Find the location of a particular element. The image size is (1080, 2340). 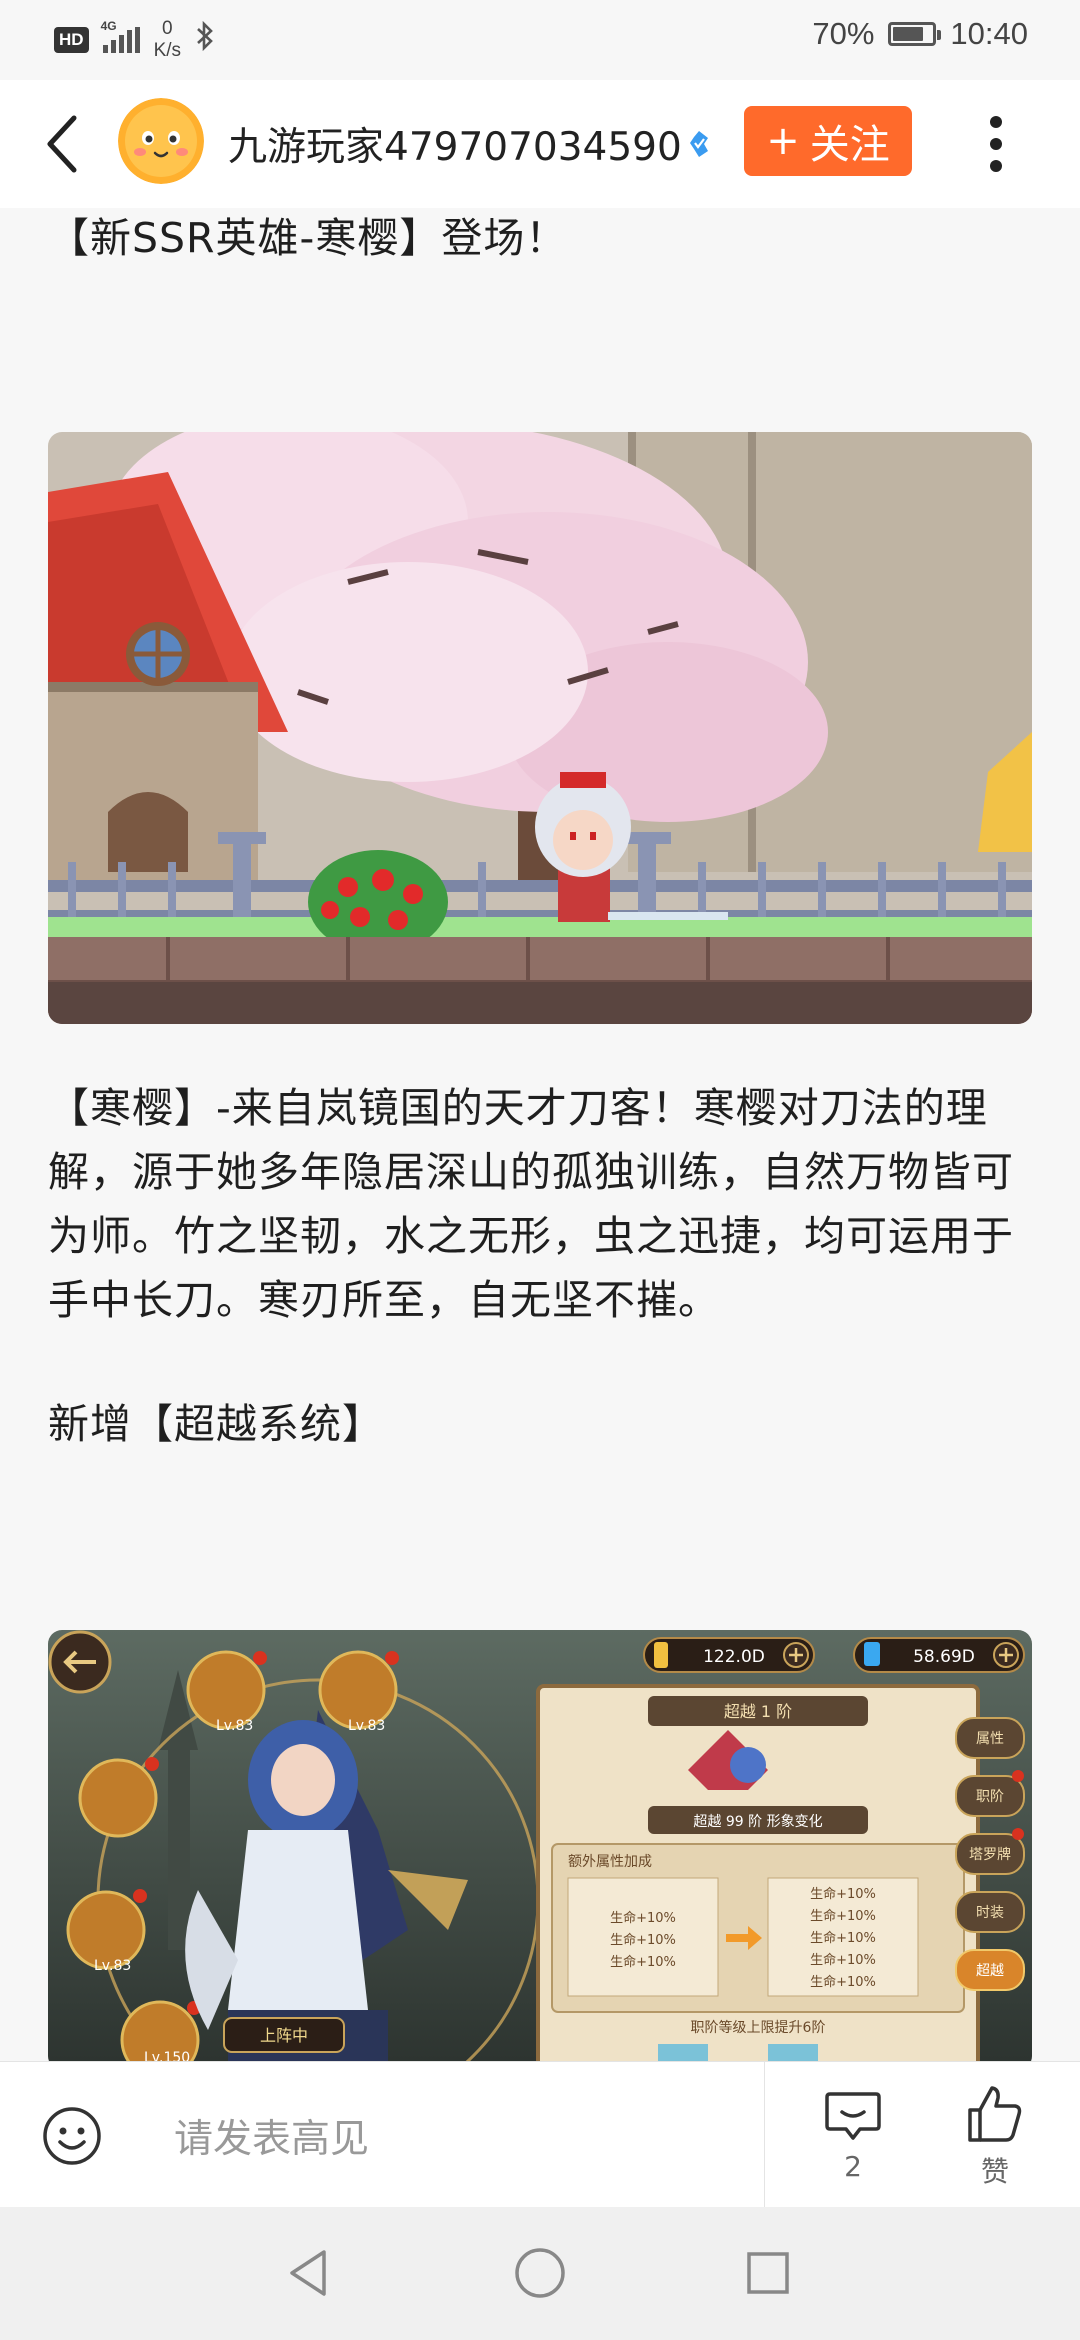

comment-bar: 请发表高见 2 赞 is located at coordinates (540, 2134).